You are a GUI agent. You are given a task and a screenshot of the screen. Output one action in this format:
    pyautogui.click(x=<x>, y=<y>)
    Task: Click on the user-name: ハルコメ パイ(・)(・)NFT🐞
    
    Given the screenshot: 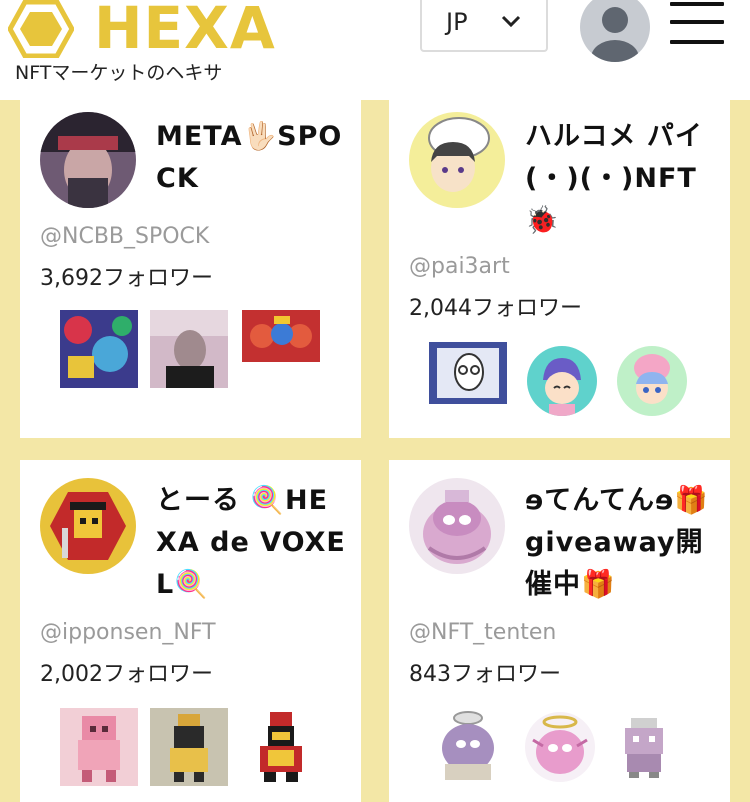 What is the action you would take?
    pyautogui.click(x=620, y=179)
    